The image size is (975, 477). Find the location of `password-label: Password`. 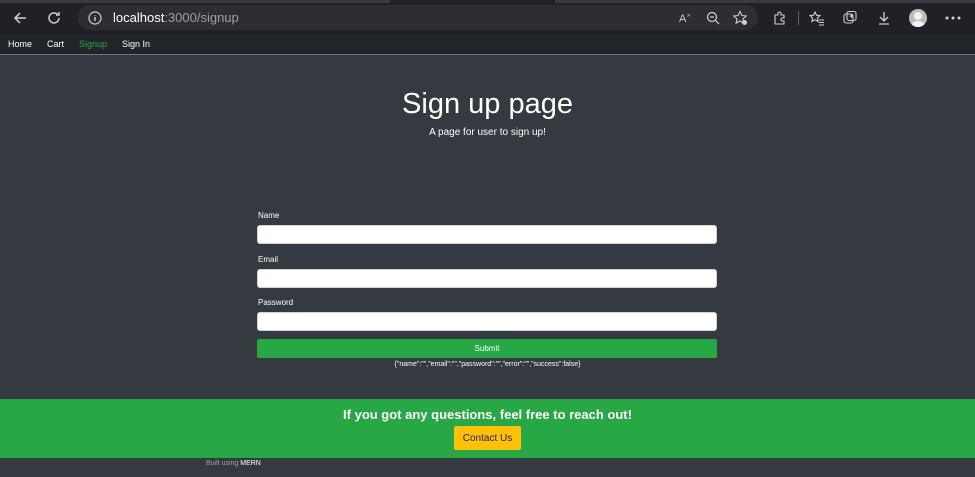

password-label: Password is located at coordinates (276, 302).